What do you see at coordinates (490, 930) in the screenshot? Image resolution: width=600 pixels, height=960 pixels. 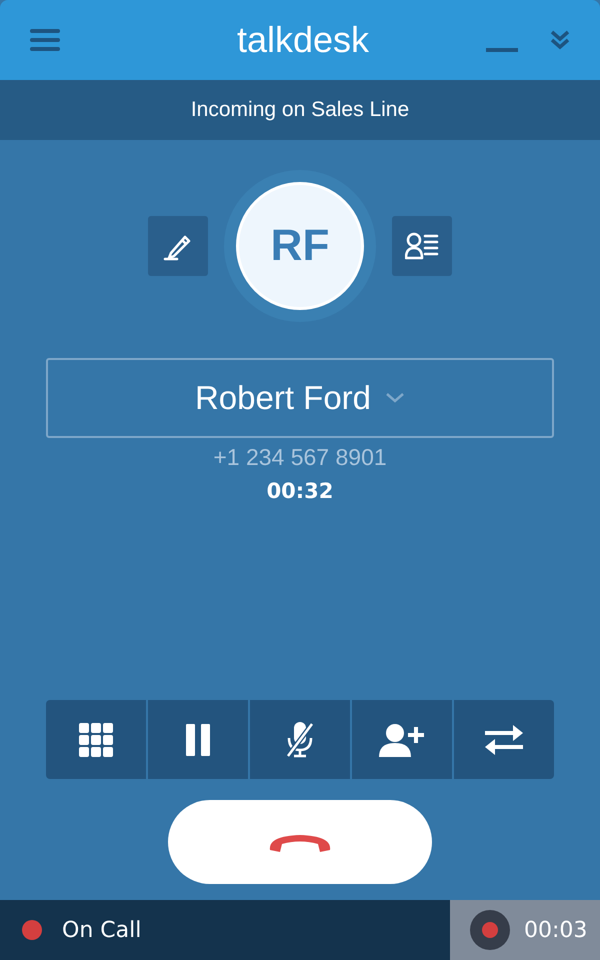 I see `record-button` at bounding box center [490, 930].